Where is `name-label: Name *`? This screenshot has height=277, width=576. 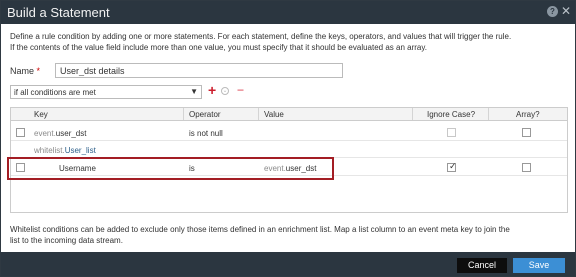 name-label: Name * is located at coordinates (25, 71).